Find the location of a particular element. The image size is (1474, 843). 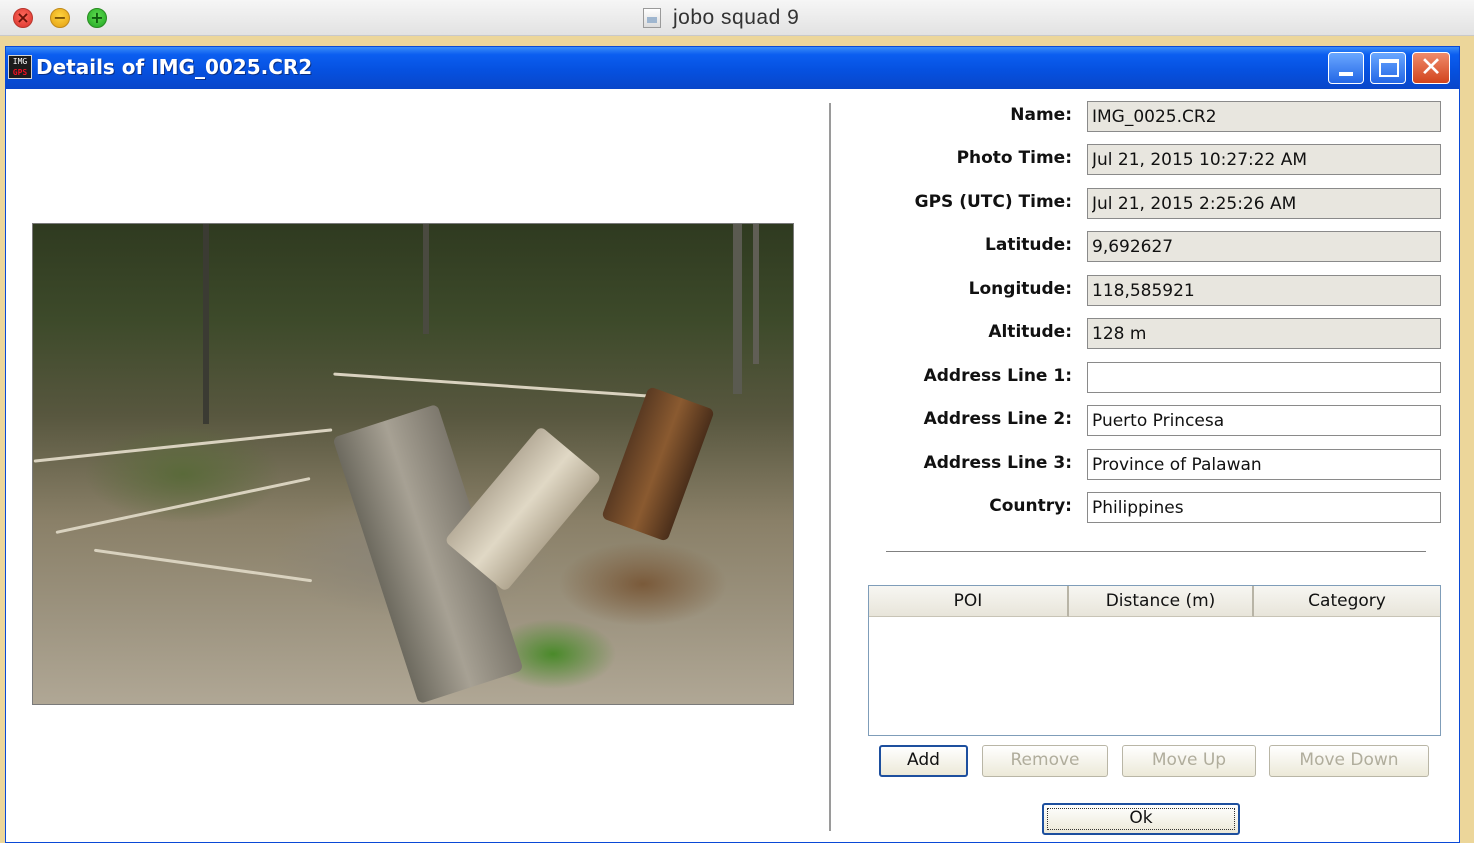

photo-time-field is located at coordinates (1264, 159).